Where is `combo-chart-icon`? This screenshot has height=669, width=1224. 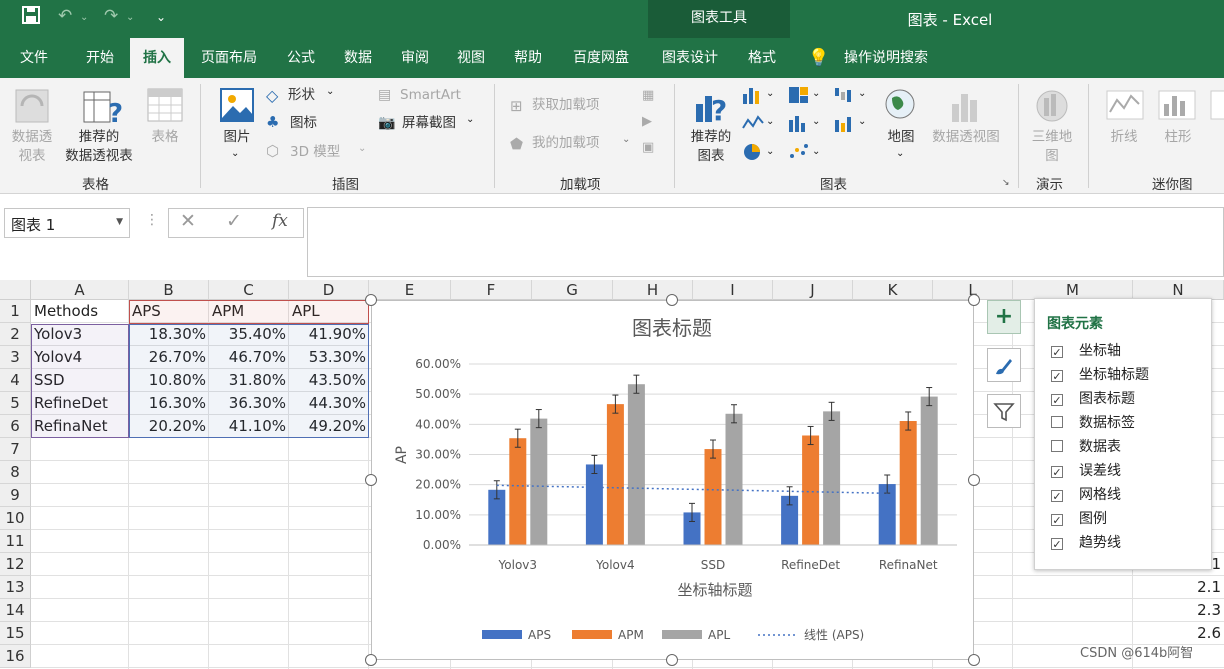 combo-chart-icon is located at coordinates (845, 125).